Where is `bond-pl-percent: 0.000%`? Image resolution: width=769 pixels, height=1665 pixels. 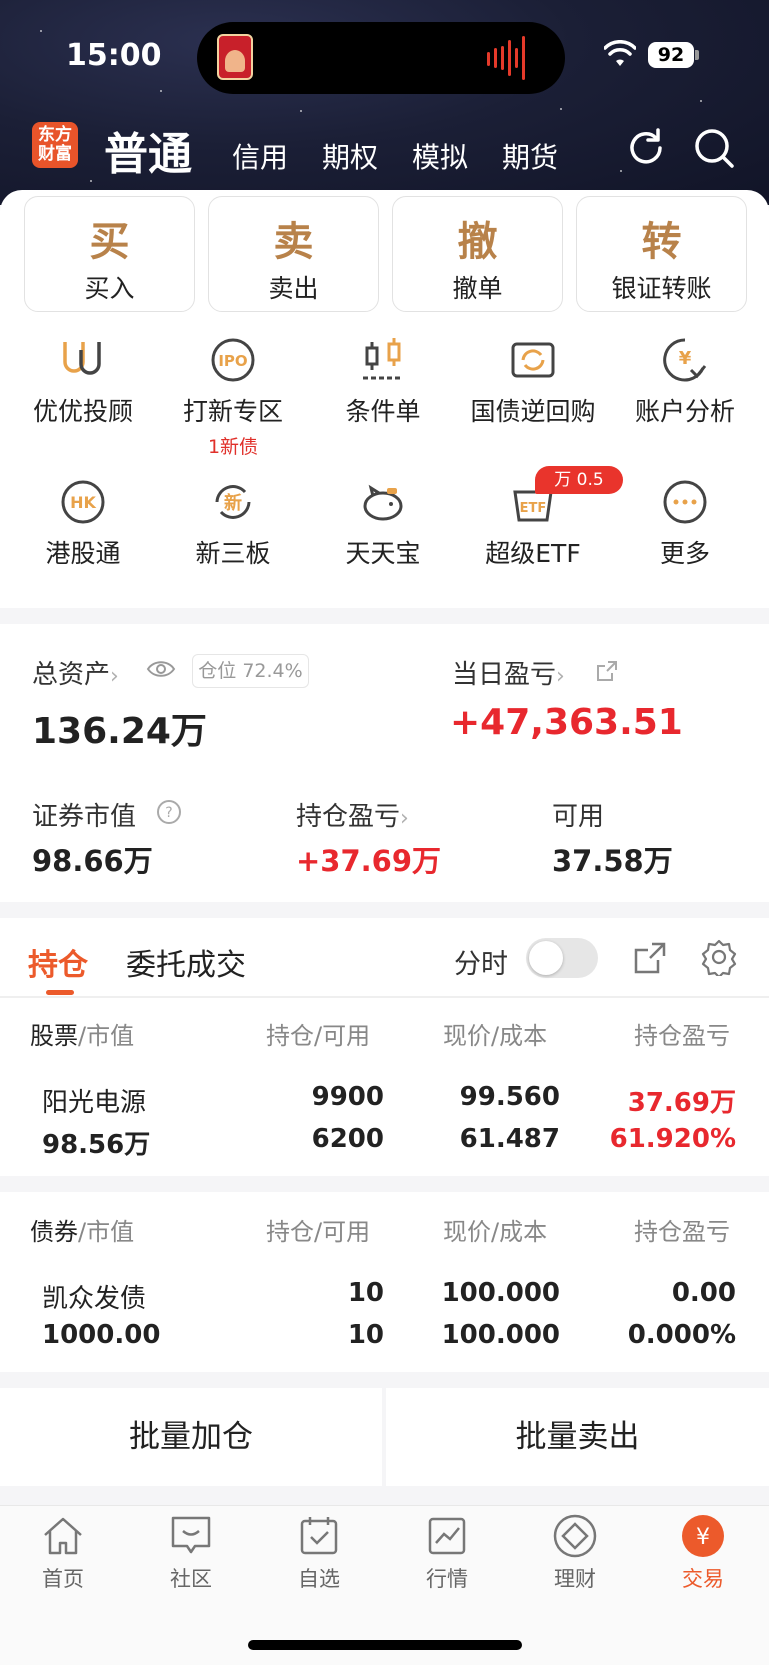
bond-pl-percent: 0.000% is located at coordinates (681, 1335).